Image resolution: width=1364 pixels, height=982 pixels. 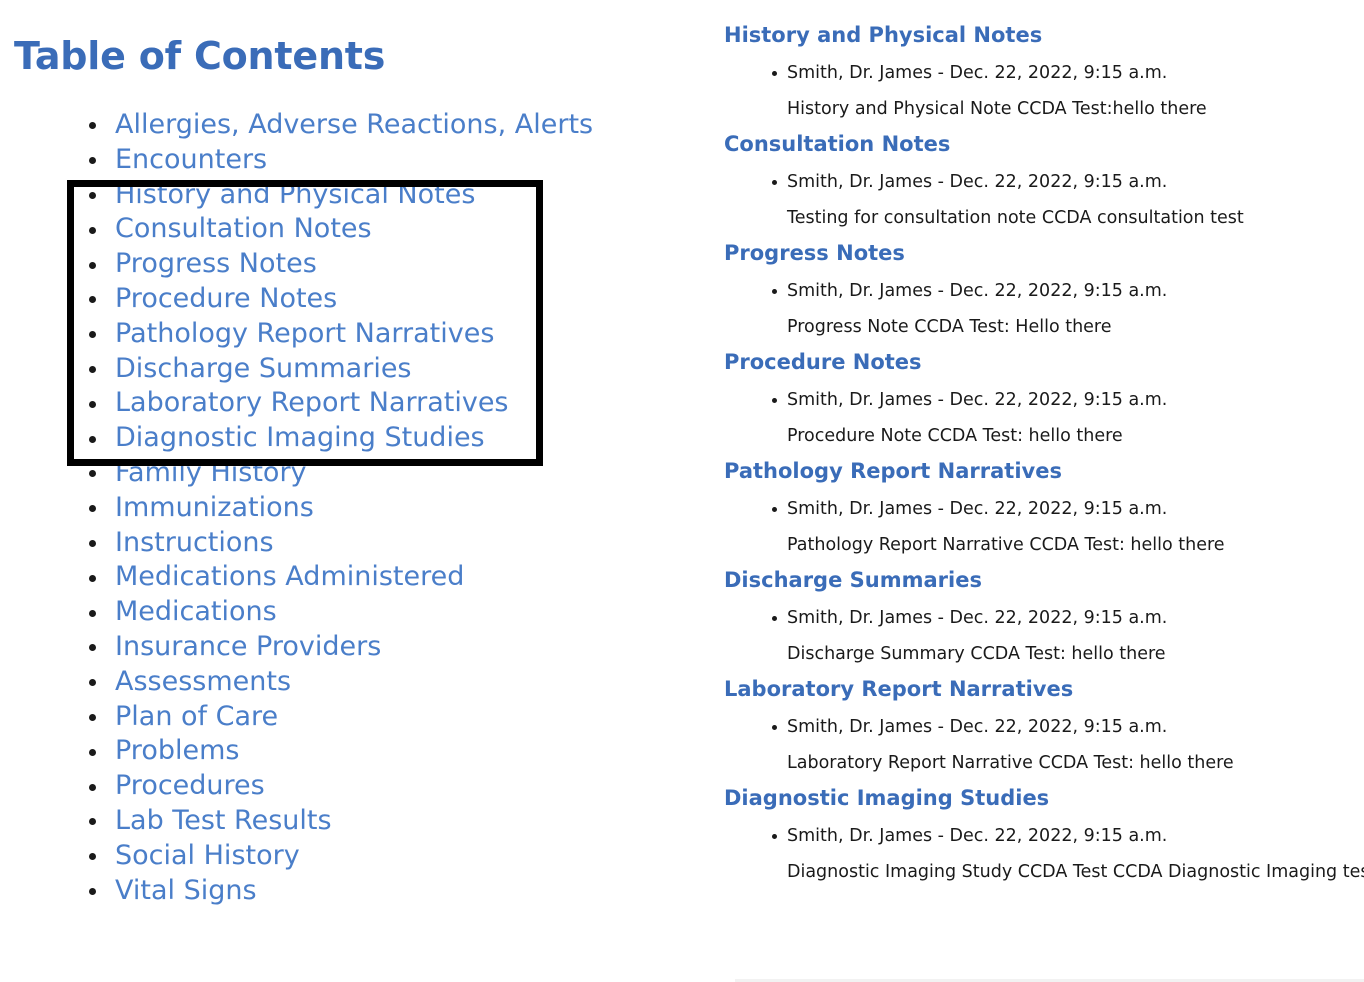 What do you see at coordinates (203, 681) in the screenshot?
I see `toc-link: Assessments` at bounding box center [203, 681].